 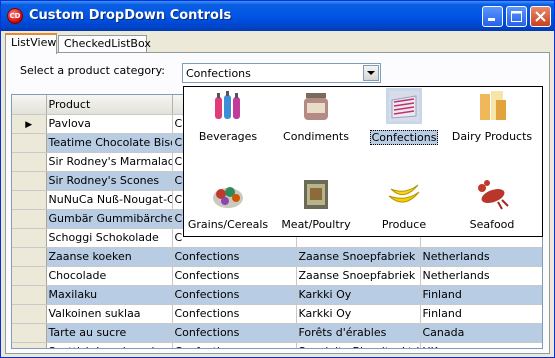 I want to click on chevron-down-icon, so click(x=371, y=73).